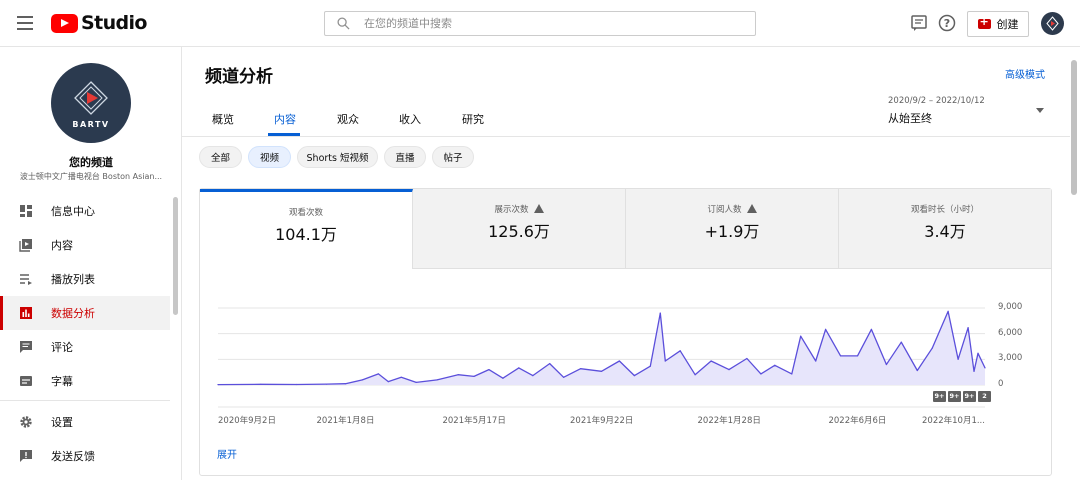  What do you see at coordinates (1010, 358) in the screenshot?
I see `y-tick-label: 3,000` at bounding box center [1010, 358].